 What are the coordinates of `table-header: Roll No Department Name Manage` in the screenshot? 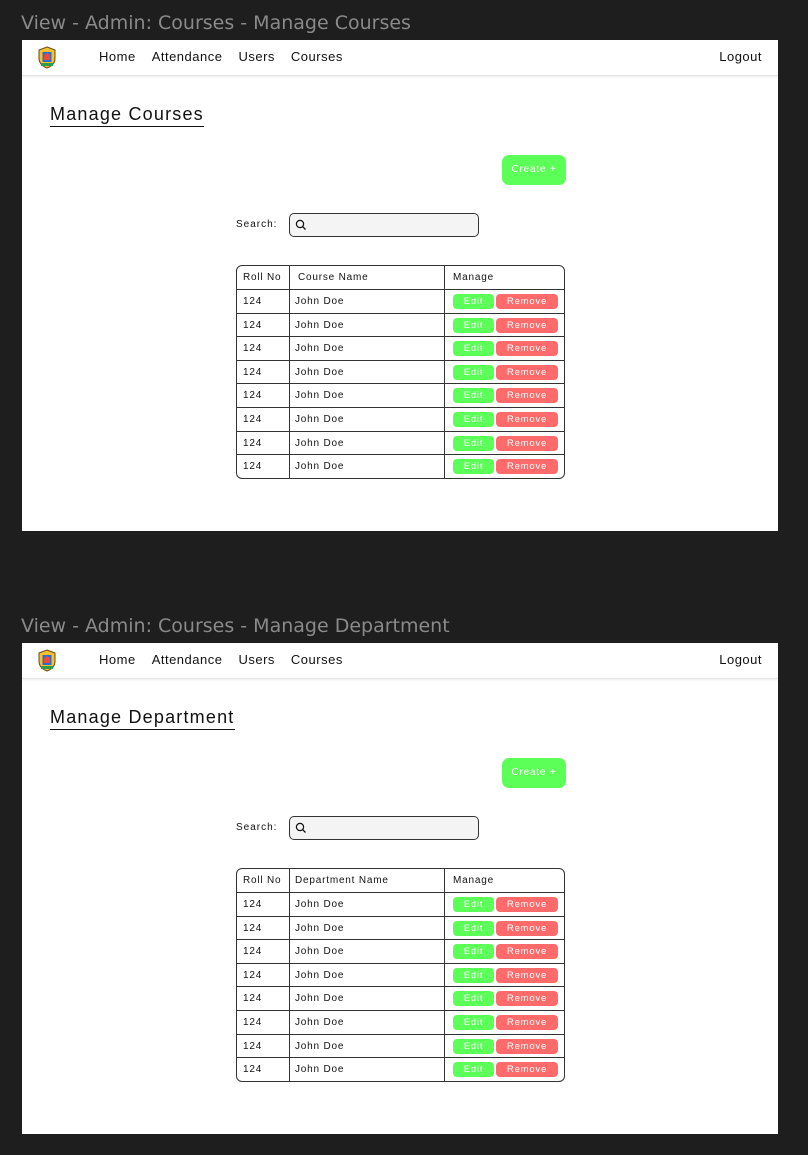 It's located at (400, 880).